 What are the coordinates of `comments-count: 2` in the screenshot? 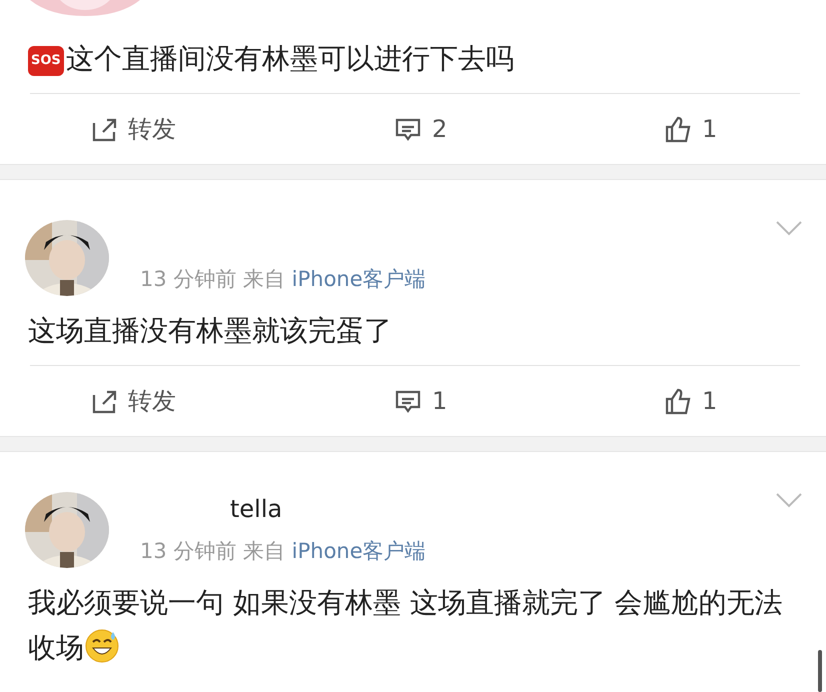 It's located at (440, 129).